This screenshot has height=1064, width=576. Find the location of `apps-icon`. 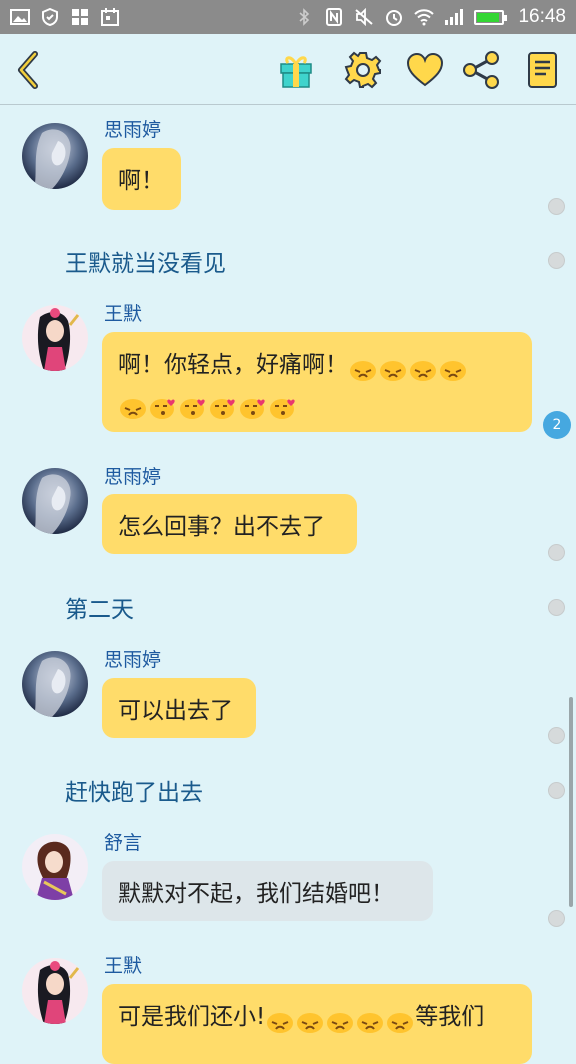

apps-icon is located at coordinates (80, 17).